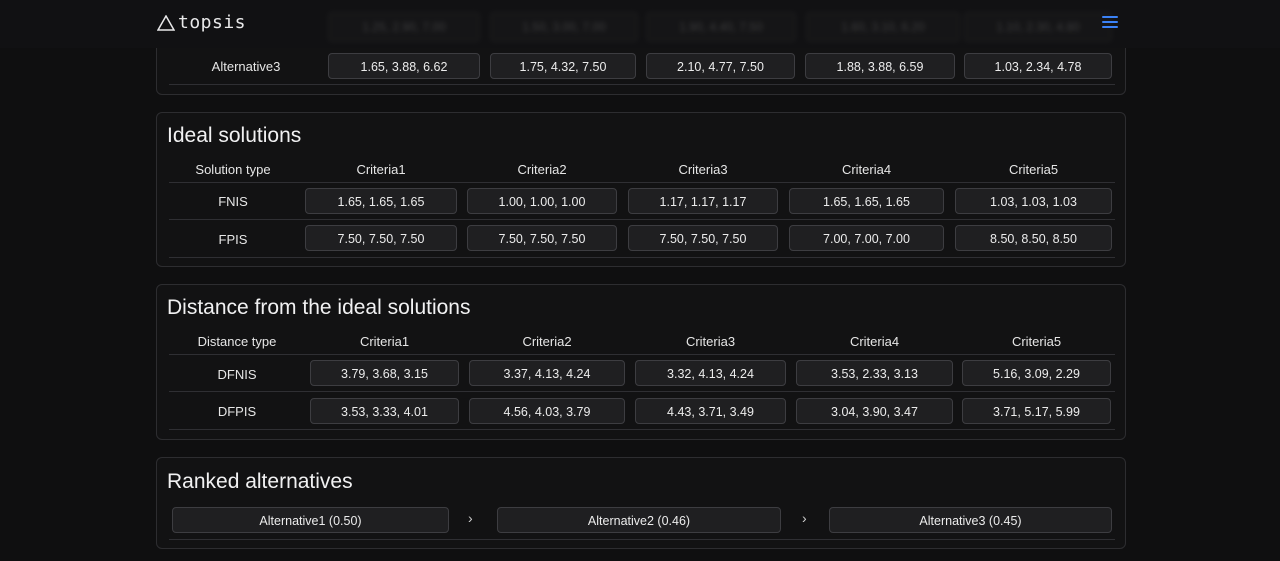 This screenshot has height=561, width=1280. What do you see at coordinates (710, 411) in the screenshot?
I see `value-cell: 4.43, 3.71, 3.49` at bounding box center [710, 411].